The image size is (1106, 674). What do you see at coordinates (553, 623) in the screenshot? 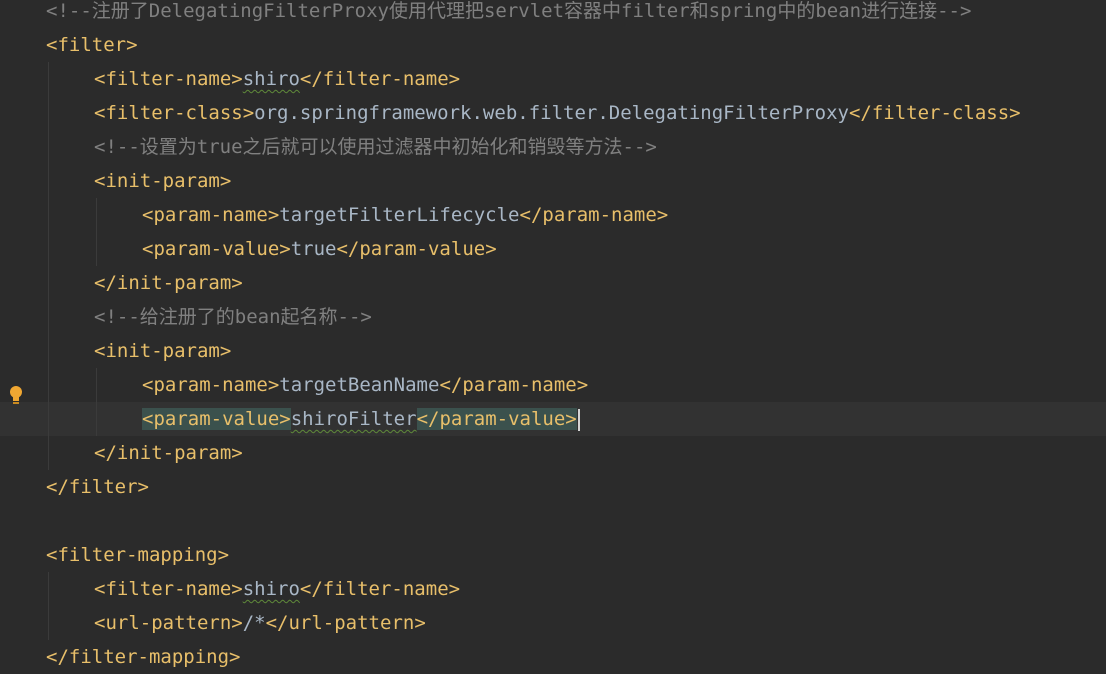
I see `code-line: <url-pattern>/*</url-pattern>` at bounding box center [553, 623].